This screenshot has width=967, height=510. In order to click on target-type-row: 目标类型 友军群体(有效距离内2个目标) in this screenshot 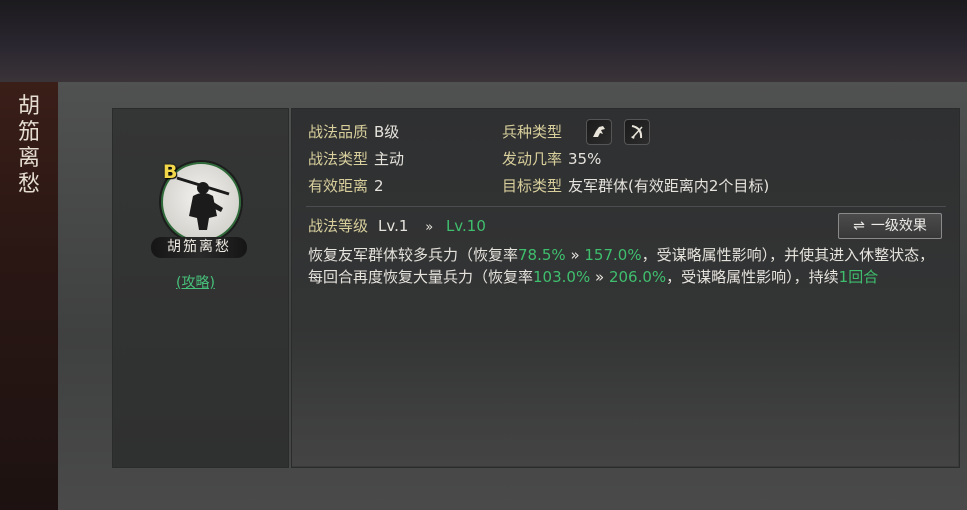, I will do `click(635, 186)`.